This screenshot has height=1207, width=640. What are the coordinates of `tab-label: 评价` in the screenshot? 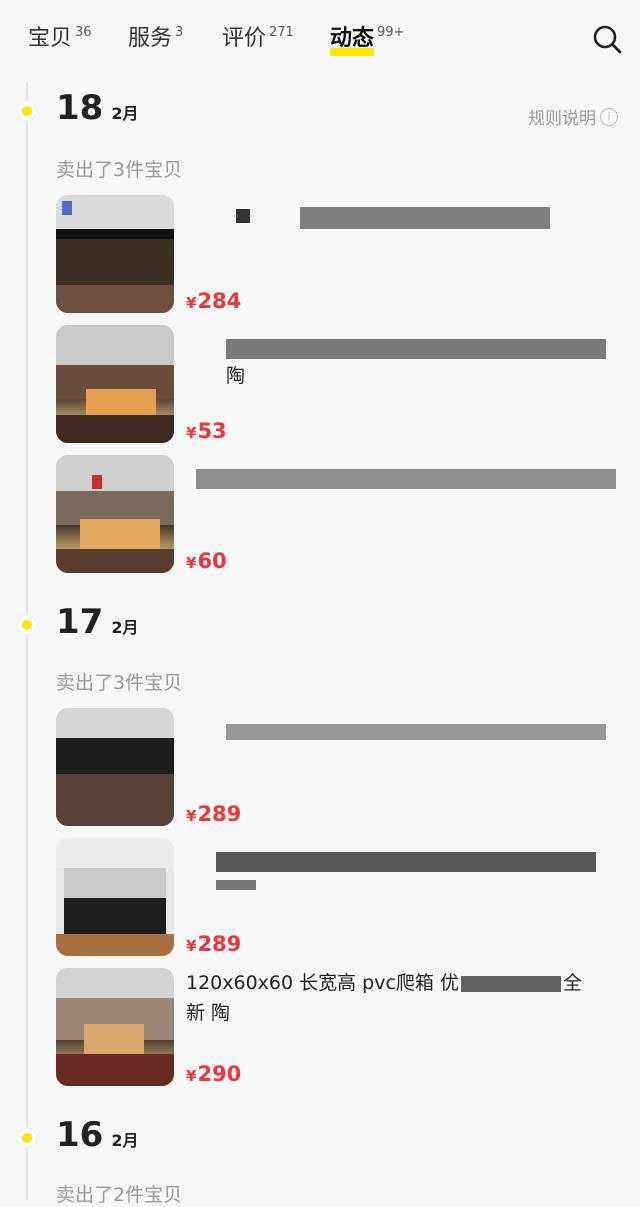 It's located at (244, 38).